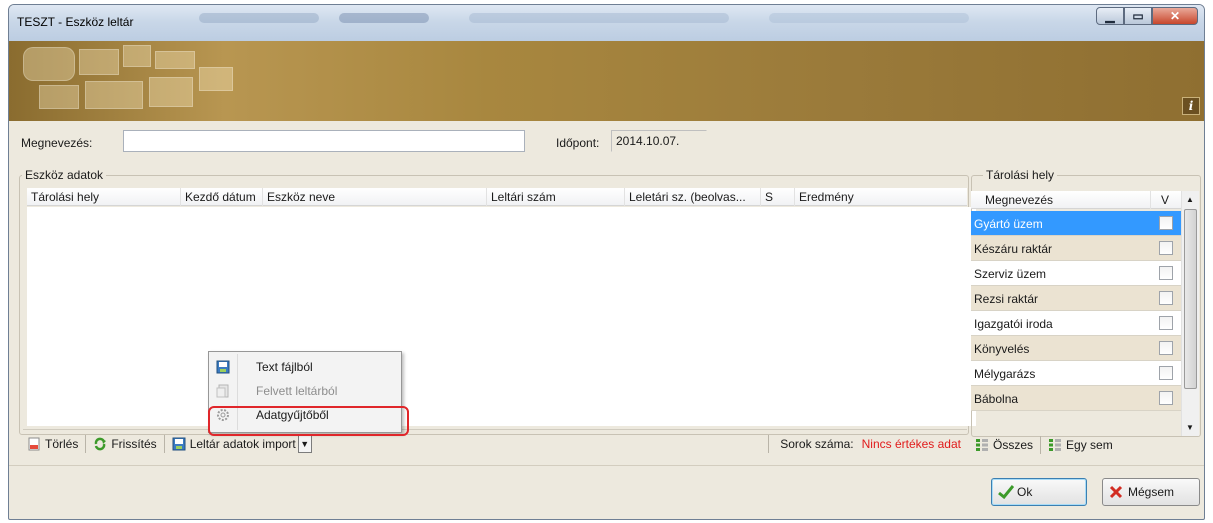 The width and height of the screenshot is (1213, 523). What do you see at coordinates (1008, 224) in the screenshot?
I see `storage-name: Gyártó üzem` at bounding box center [1008, 224].